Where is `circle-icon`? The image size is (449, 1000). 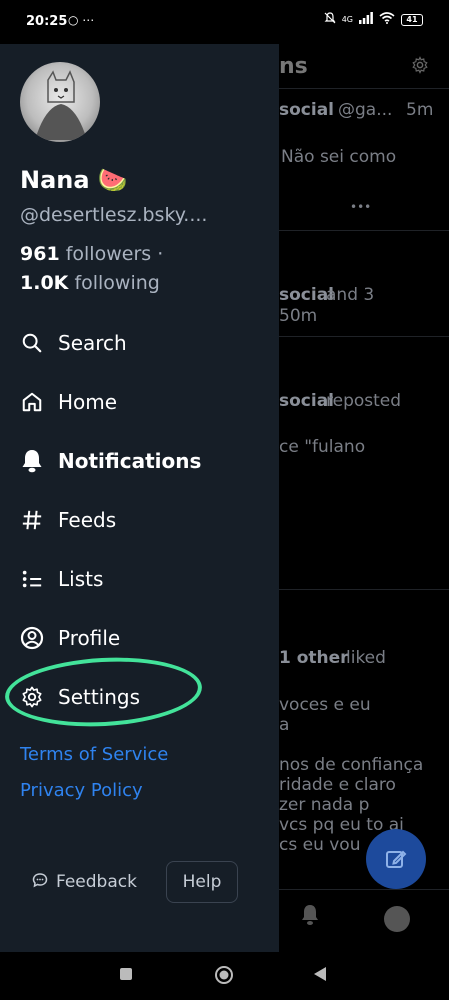
circle-icon is located at coordinates (224, 975).